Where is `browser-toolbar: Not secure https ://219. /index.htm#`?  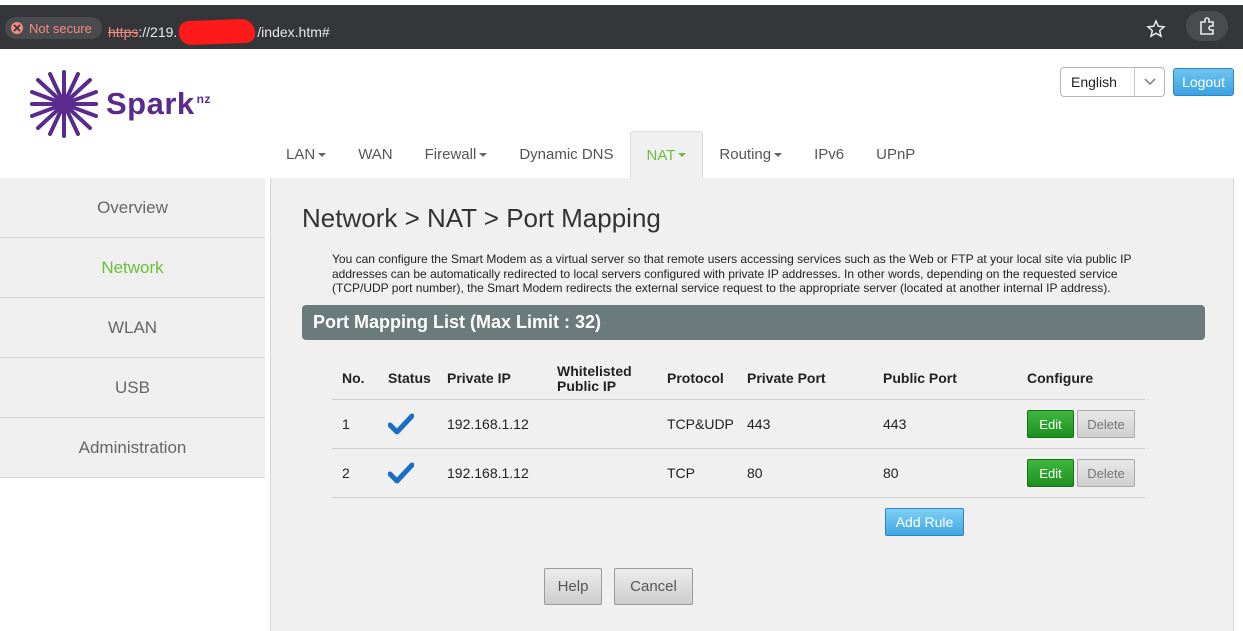 browser-toolbar: Not secure https ://219. /index.htm# is located at coordinates (621, 26).